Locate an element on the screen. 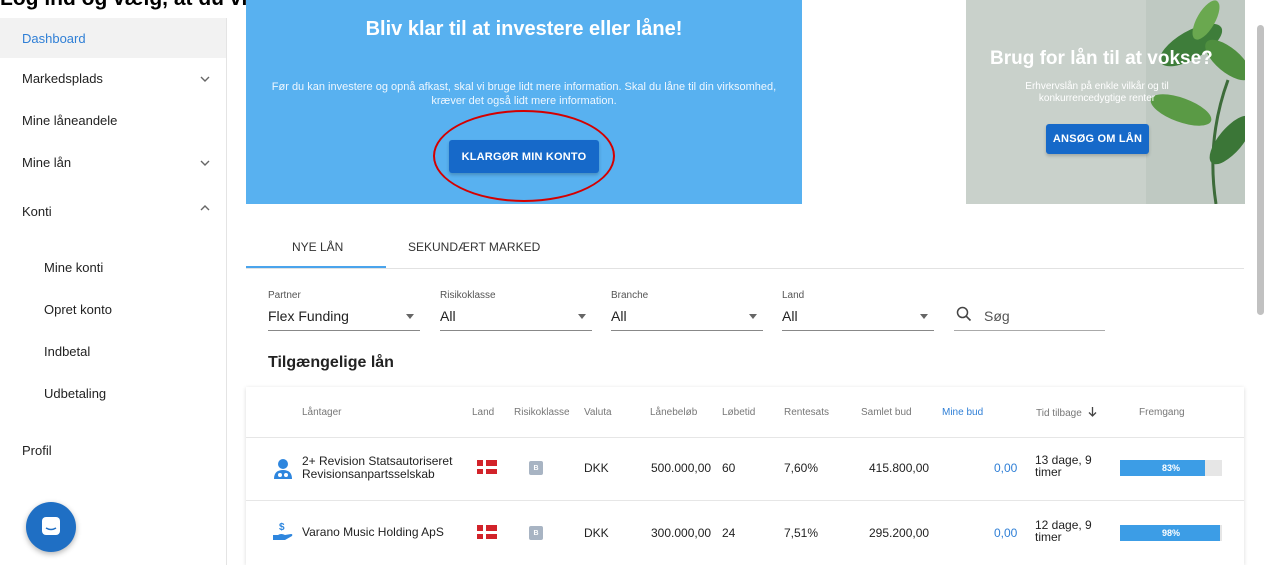 This screenshot has height=565, width=1270. progress-bar: 98% is located at coordinates (1171, 533).